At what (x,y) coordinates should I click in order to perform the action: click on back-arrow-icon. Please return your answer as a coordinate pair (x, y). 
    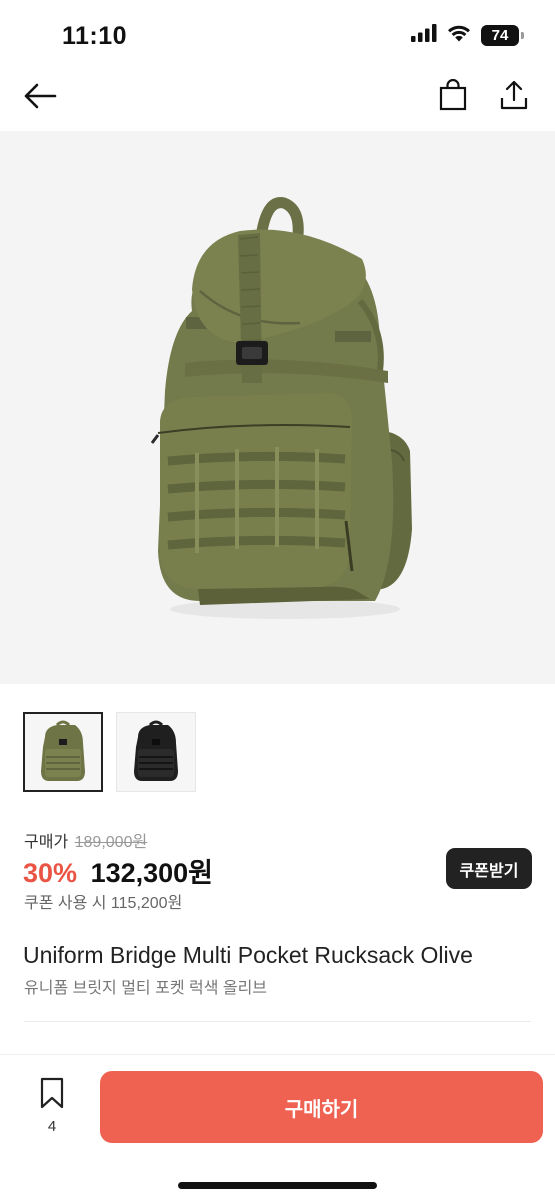
    Looking at the image, I should click on (40, 98).